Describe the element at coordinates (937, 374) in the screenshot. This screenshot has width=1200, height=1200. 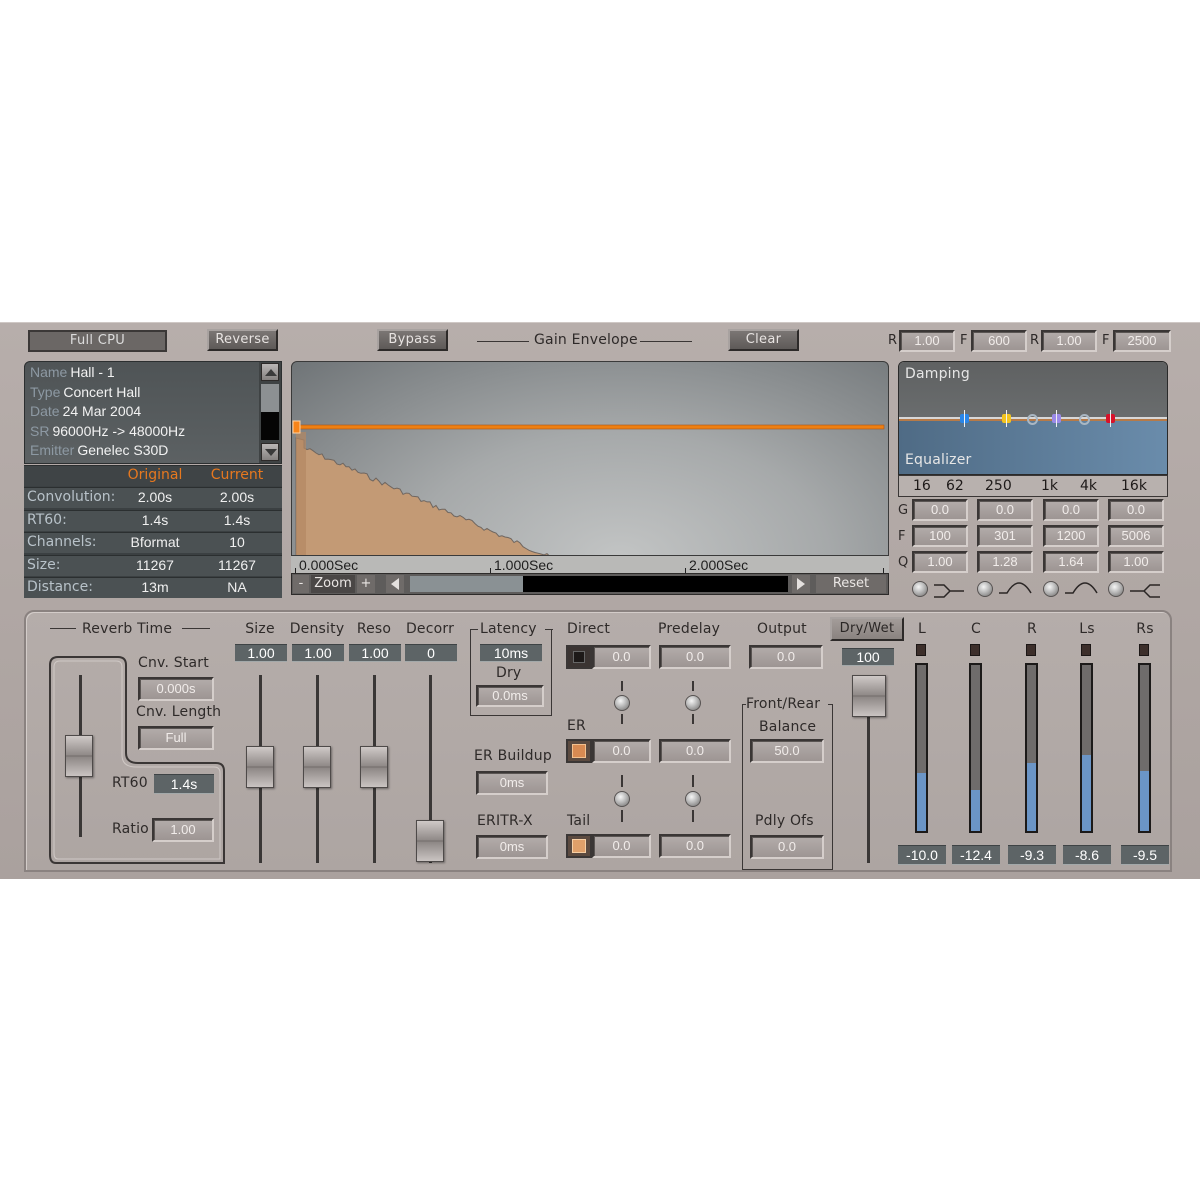
I see `damping-label: Damping` at that location.